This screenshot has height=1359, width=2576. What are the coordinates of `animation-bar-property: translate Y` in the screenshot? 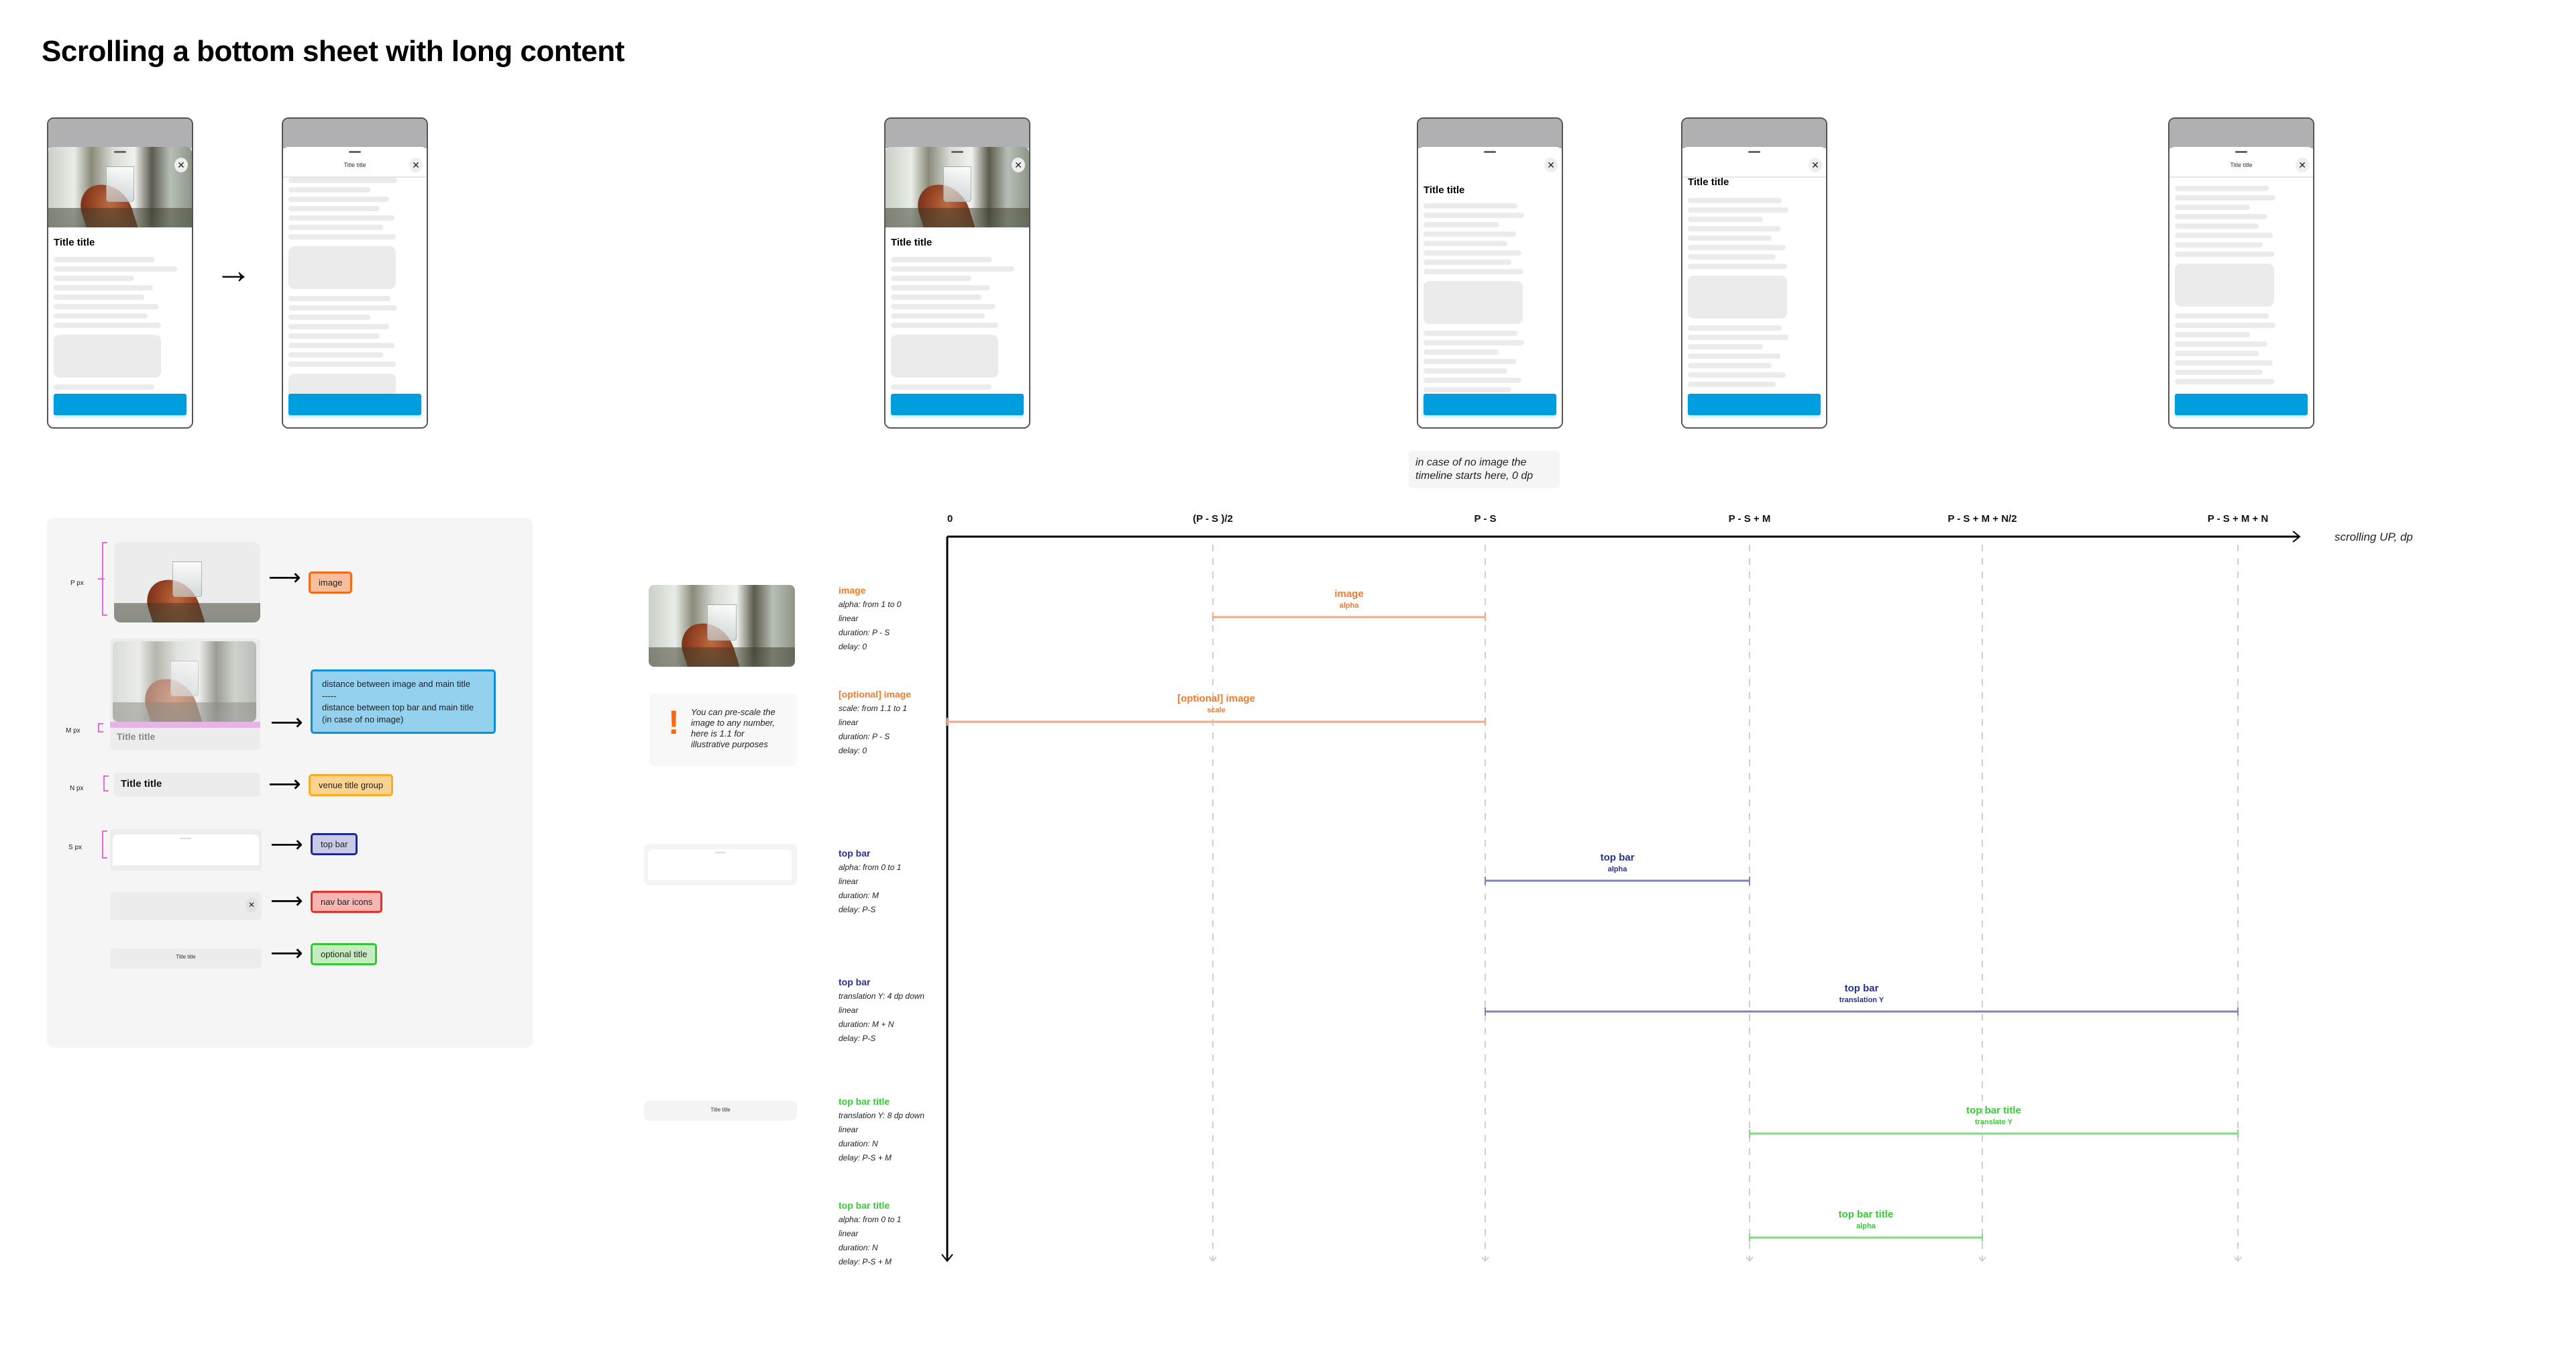 It's located at (1994, 1122).